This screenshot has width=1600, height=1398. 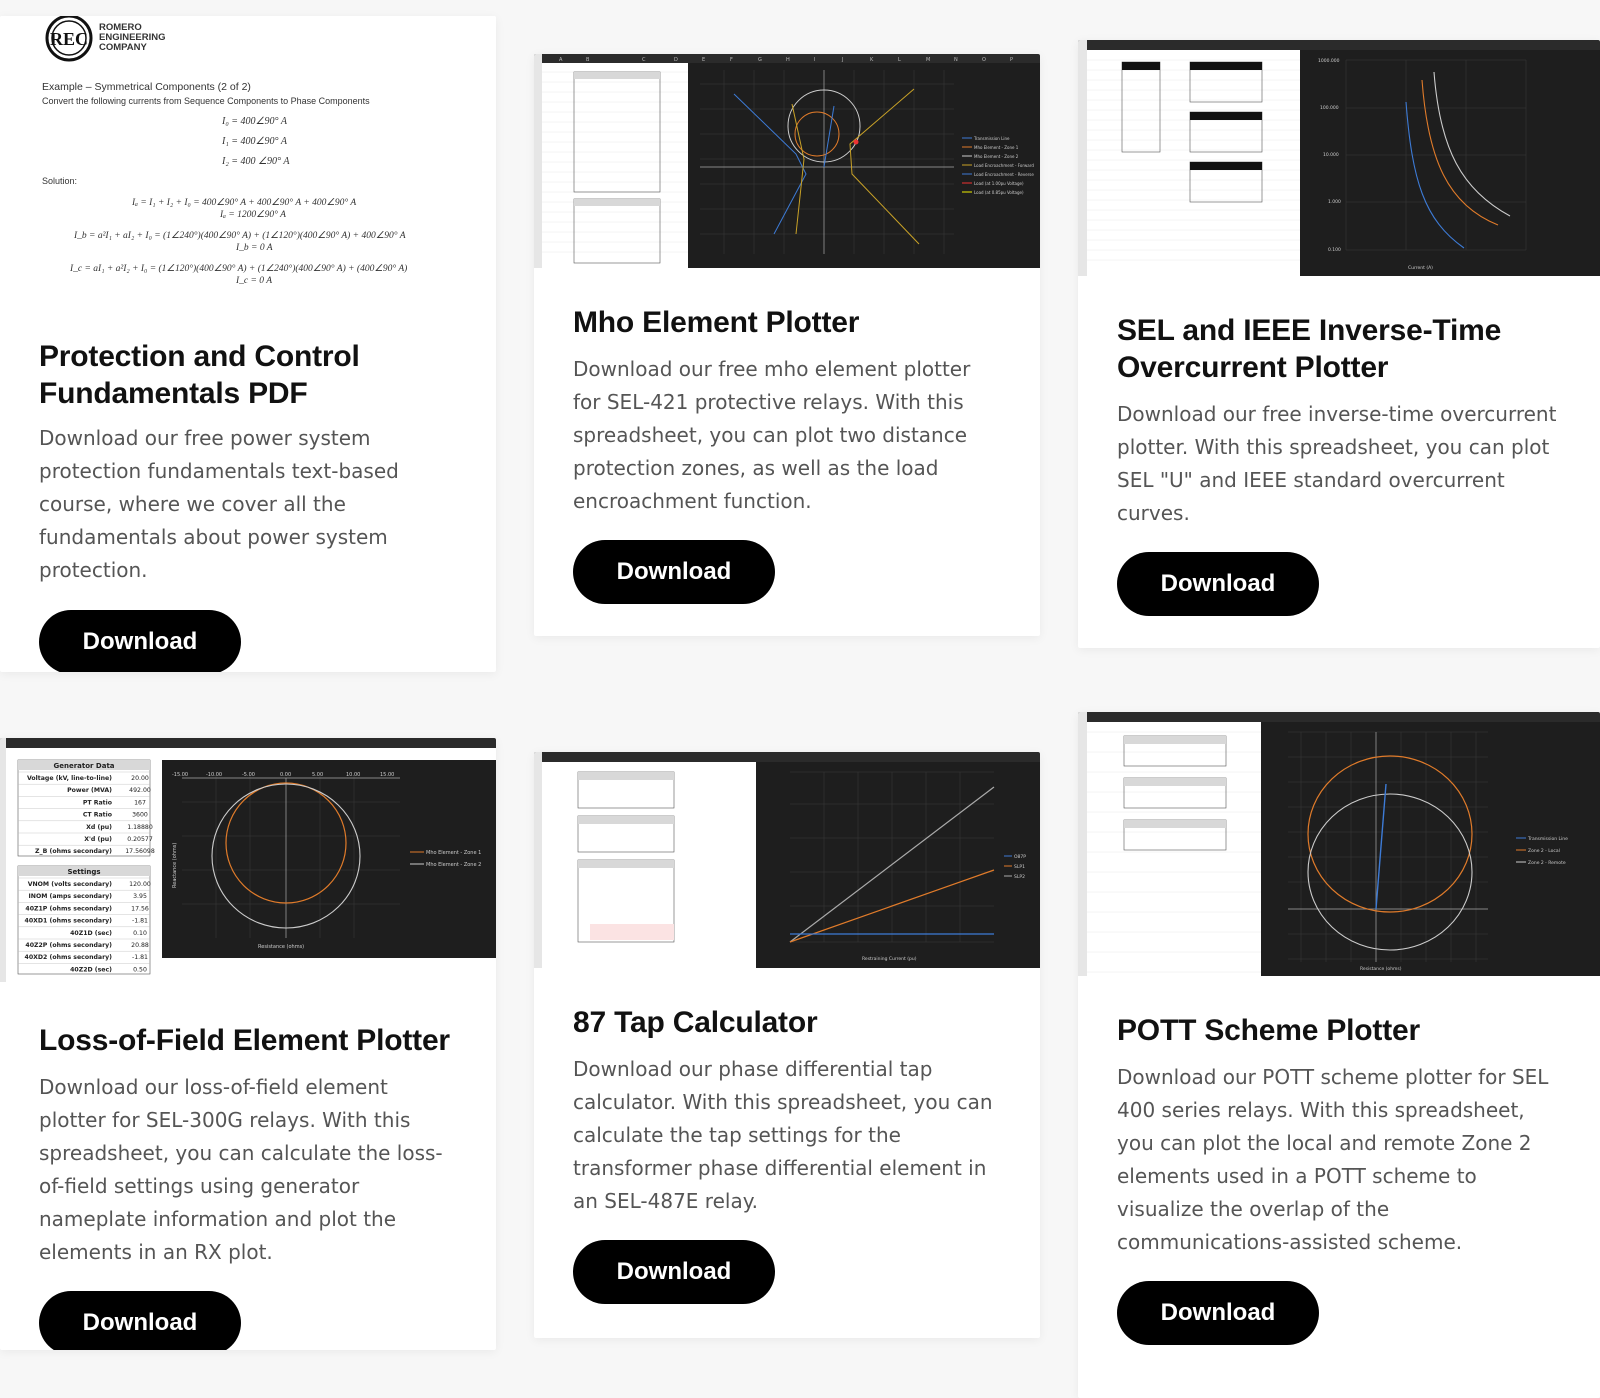 I want to click on svg-text: D, so click(x=676, y=60).